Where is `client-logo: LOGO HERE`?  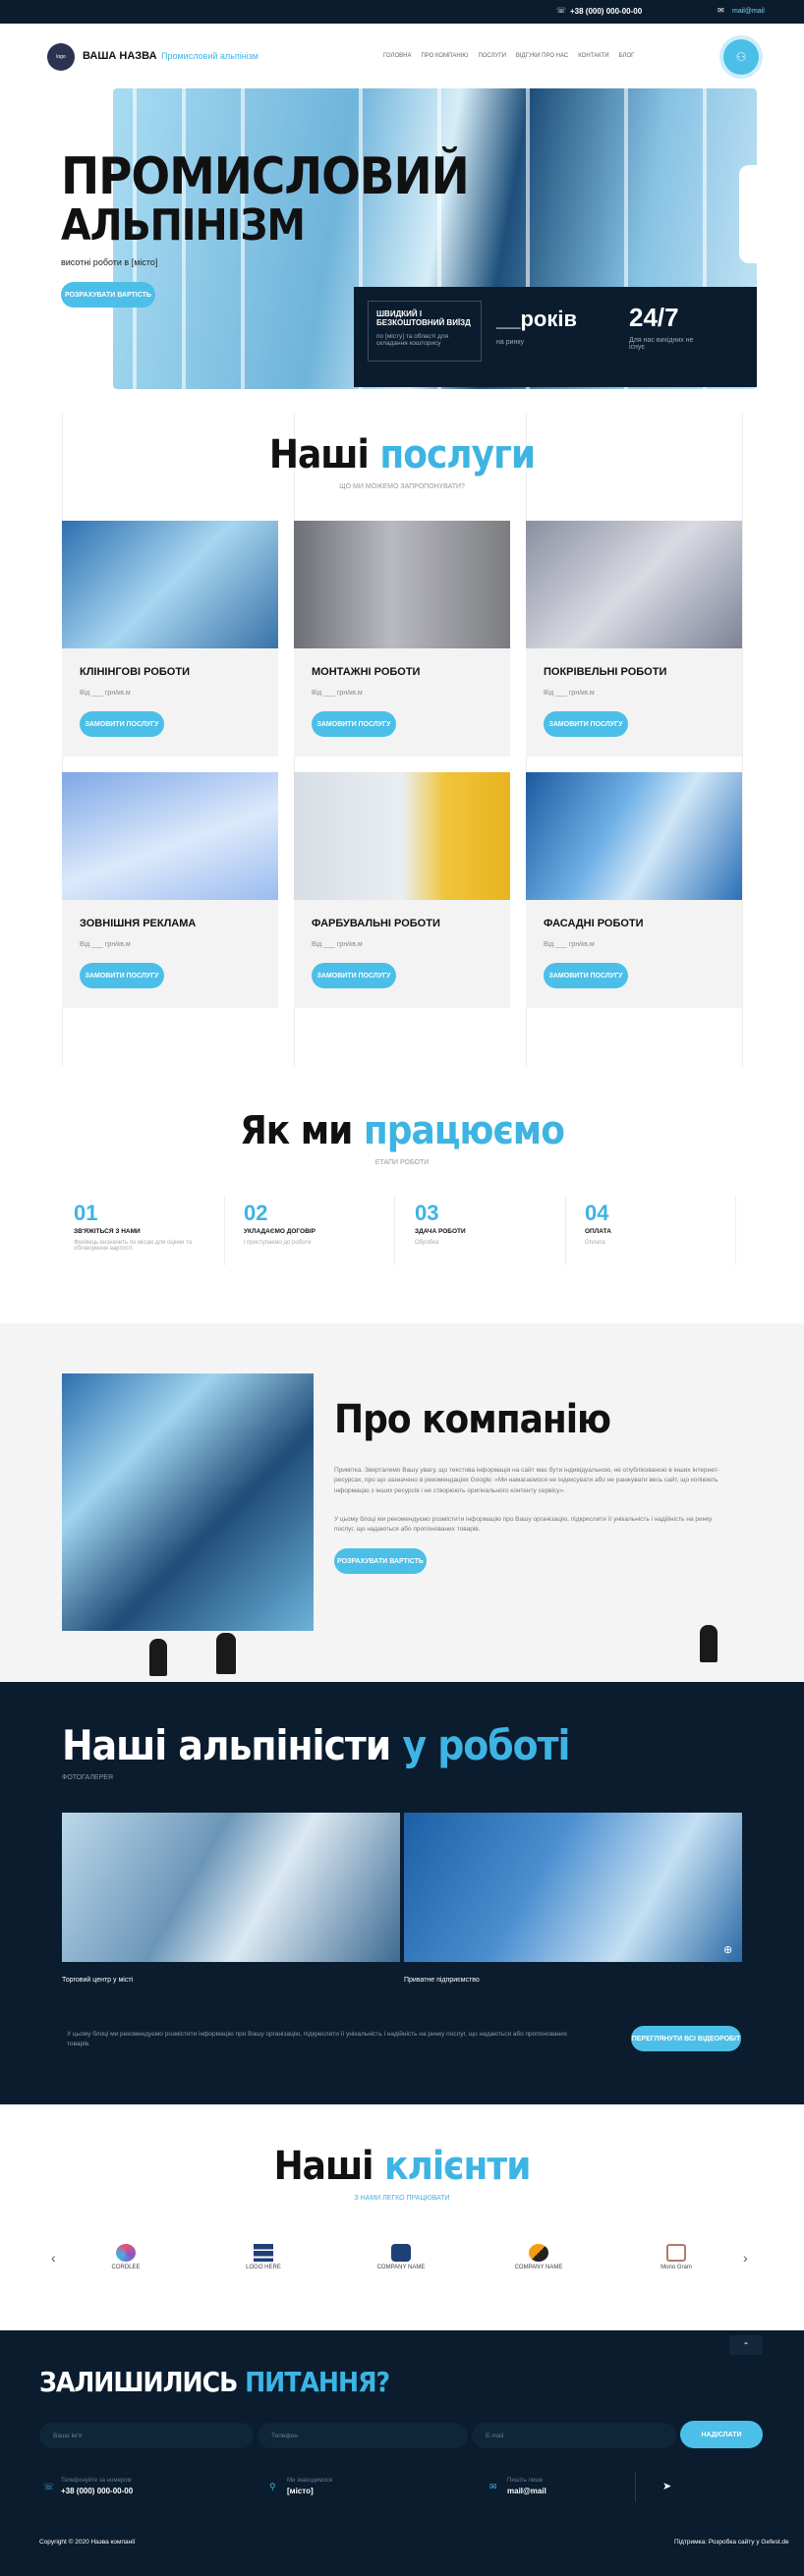
client-logo: LOGO HERE is located at coordinates (264, 2263).